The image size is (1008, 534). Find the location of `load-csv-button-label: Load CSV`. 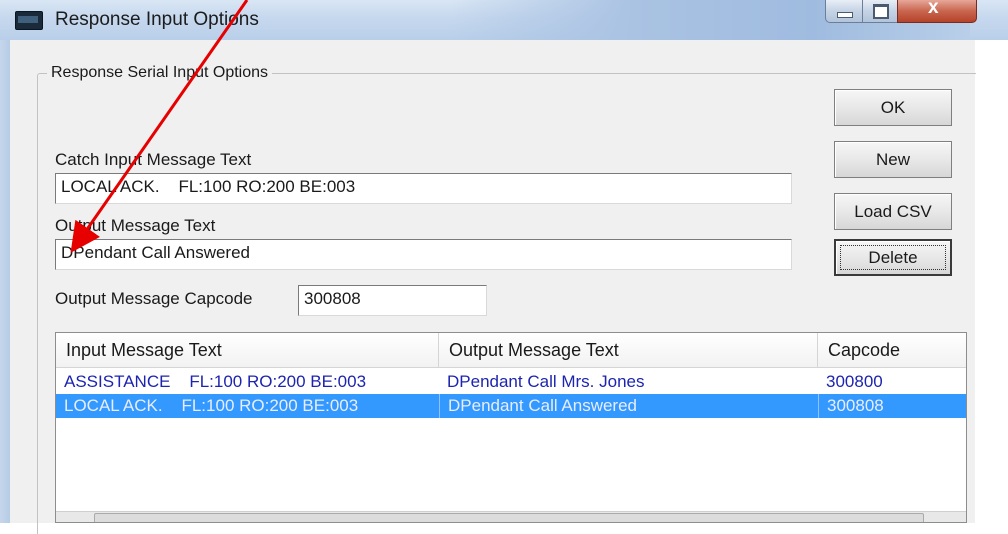

load-csv-button-label: Load CSV is located at coordinates (893, 211).